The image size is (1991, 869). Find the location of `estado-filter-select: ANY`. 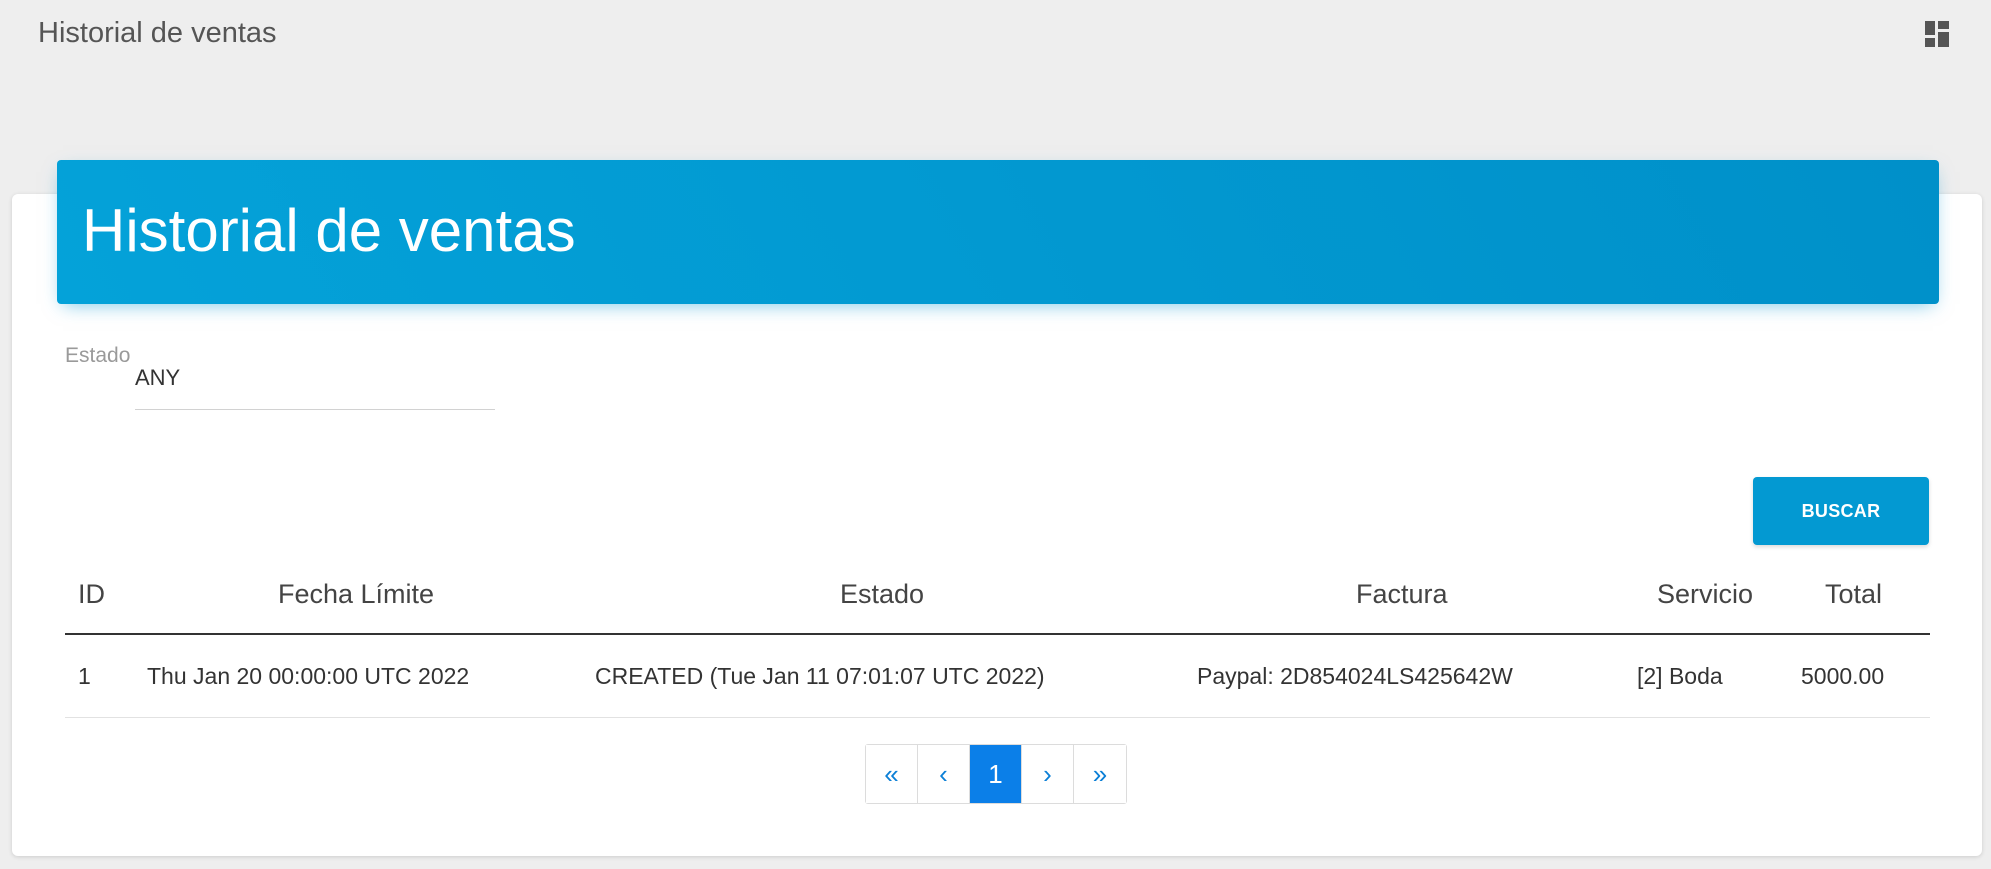

estado-filter-select: ANY is located at coordinates (315, 386).